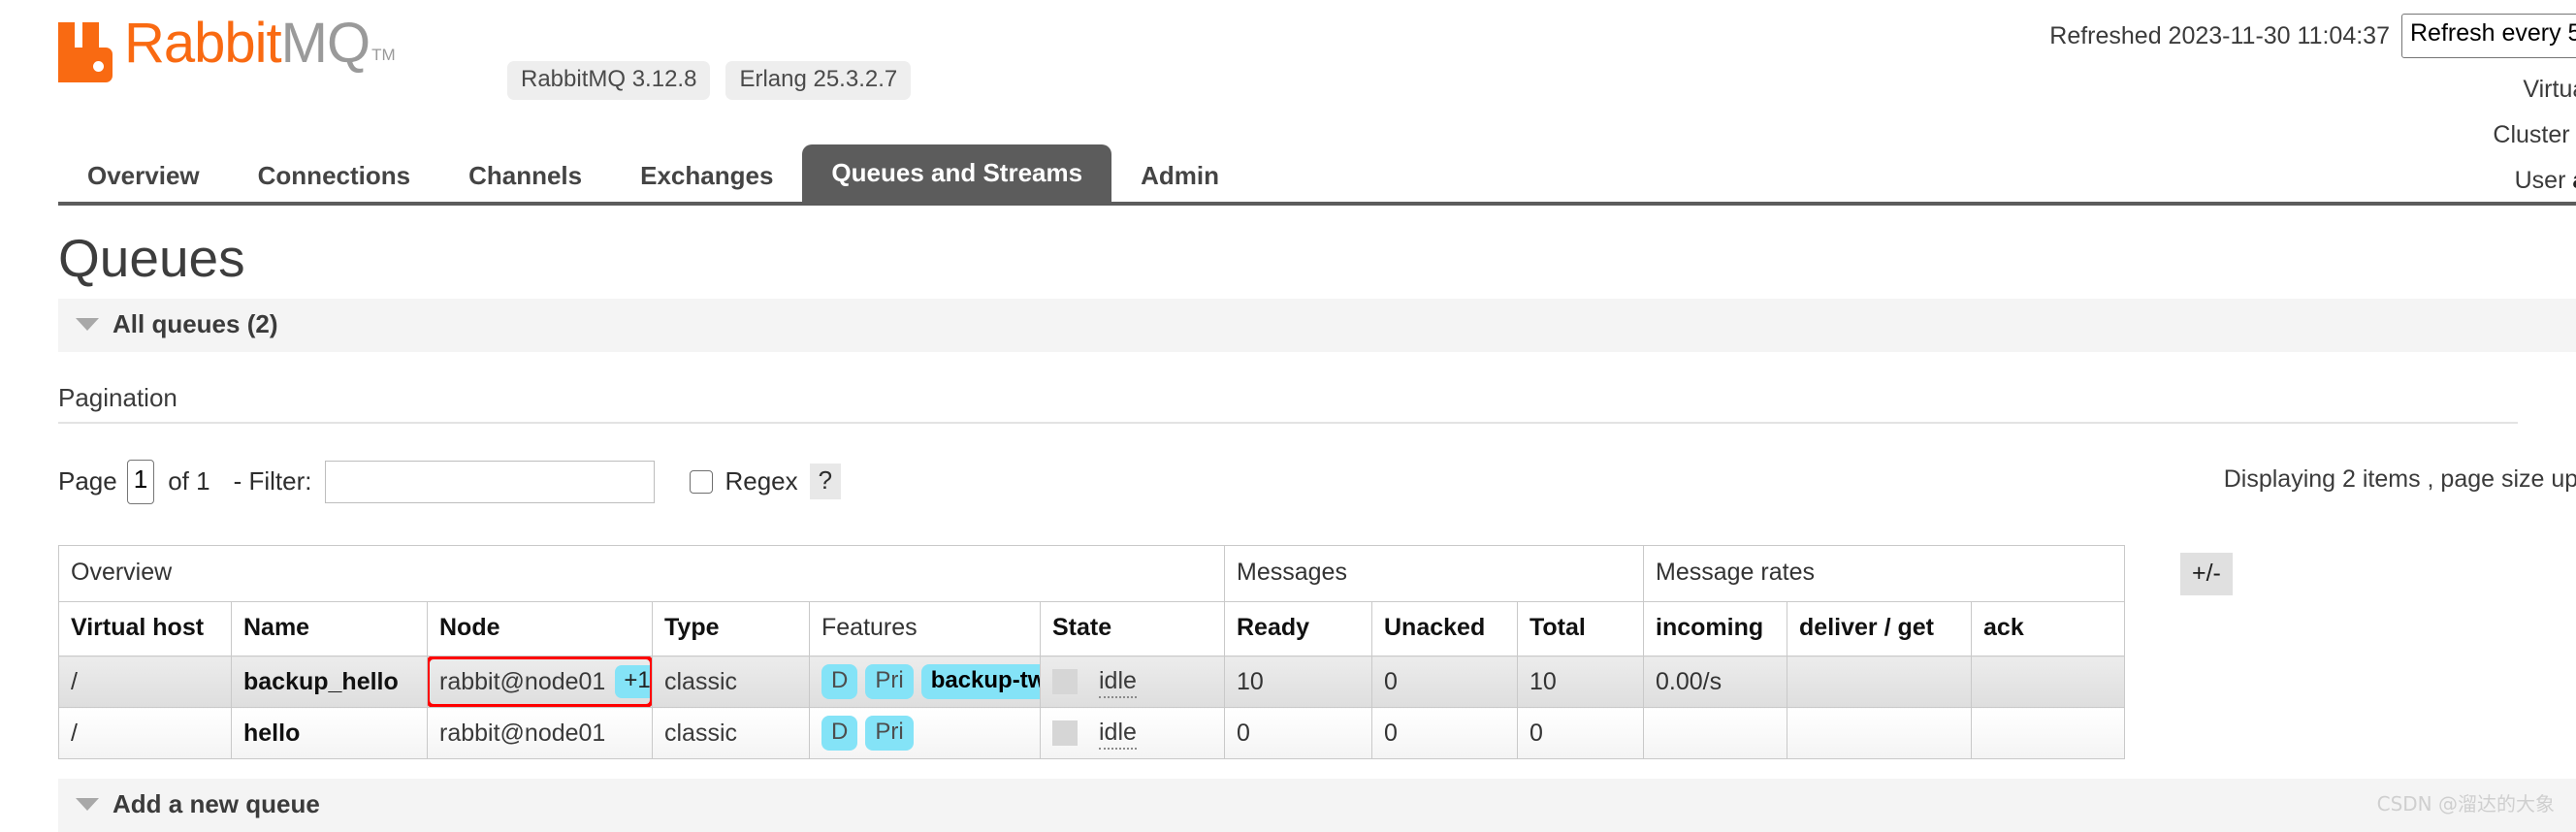 The height and width of the screenshot is (832, 2576). What do you see at coordinates (761, 481) in the screenshot?
I see `regex-label: Regex` at bounding box center [761, 481].